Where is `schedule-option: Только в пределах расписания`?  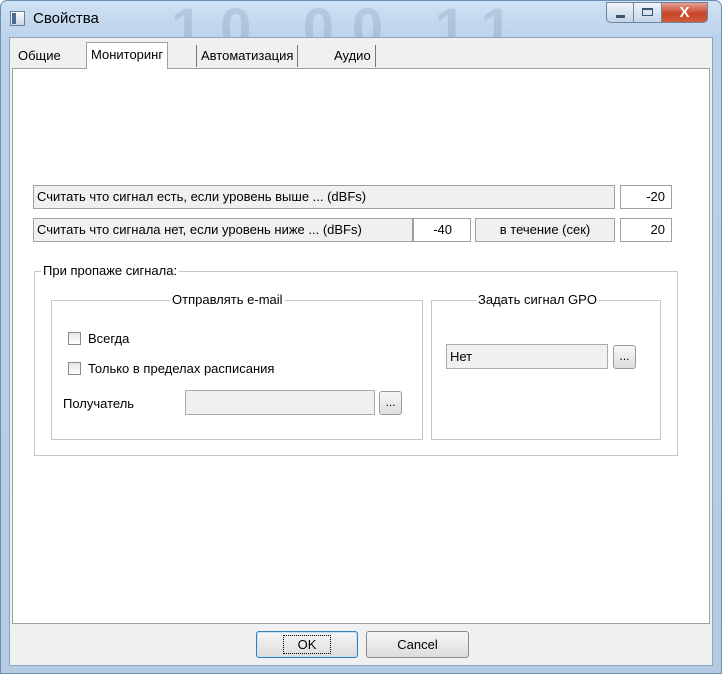 schedule-option: Только в пределах расписания is located at coordinates (171, 368).